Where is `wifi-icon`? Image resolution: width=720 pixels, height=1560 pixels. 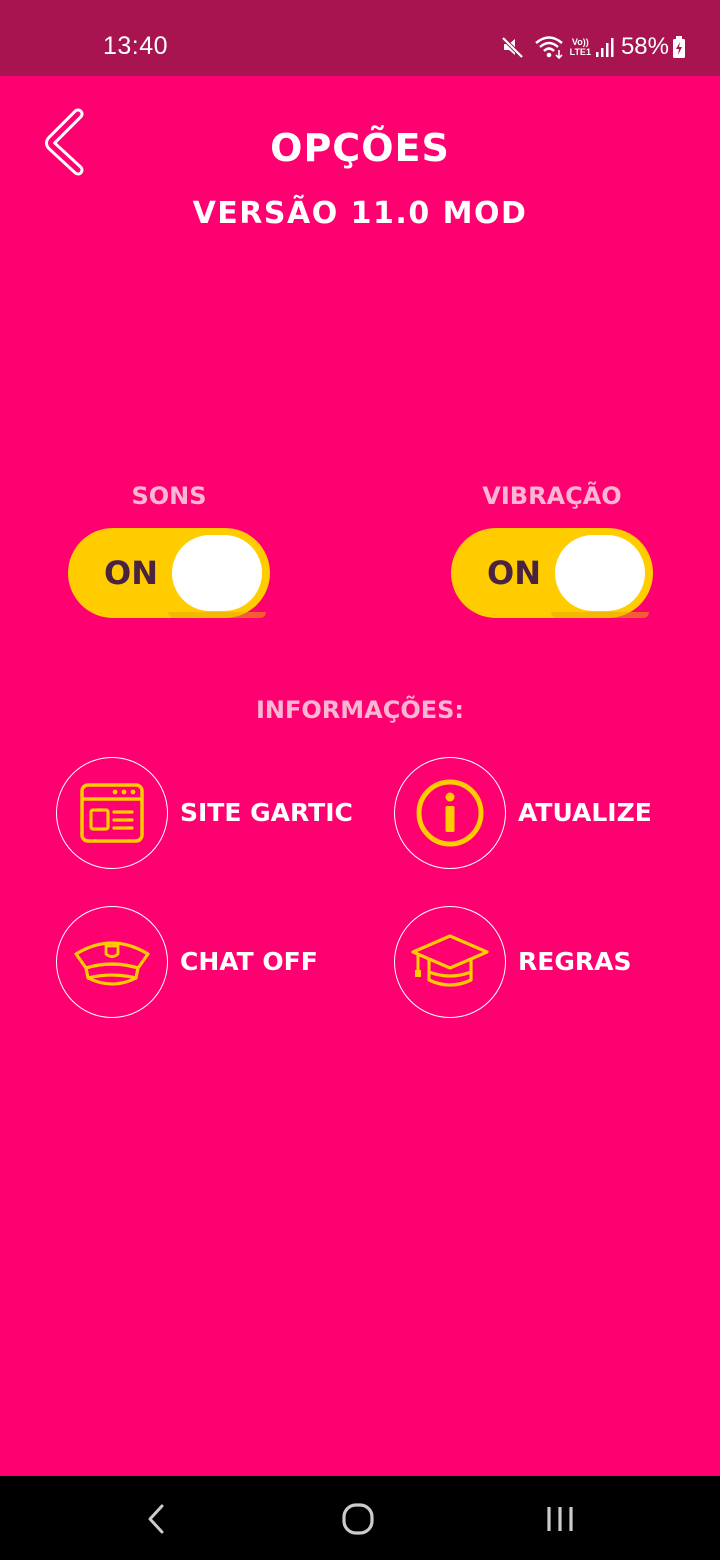 wifi-icon is located at coordinates (549, 47).